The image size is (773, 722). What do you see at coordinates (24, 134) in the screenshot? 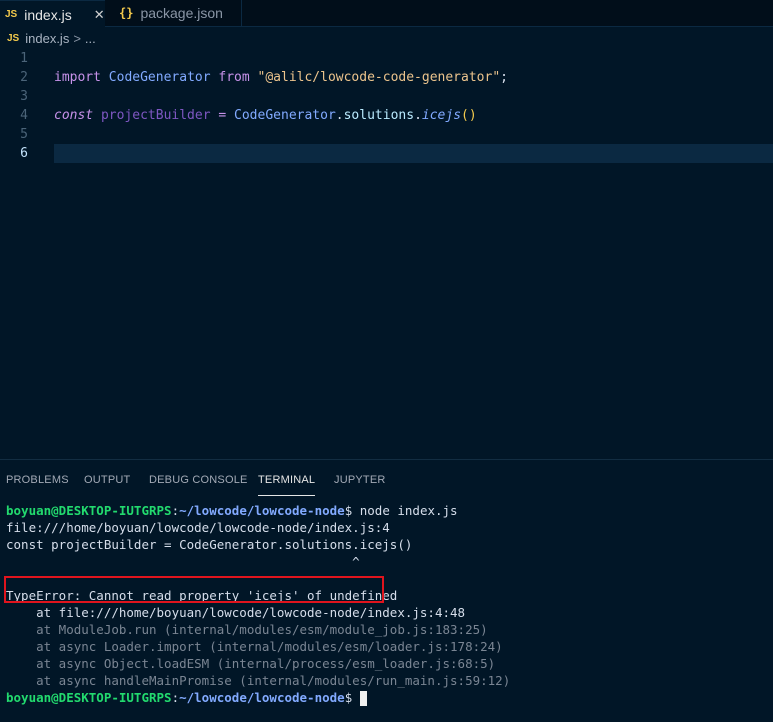
I see `line-number: 5` at bounding box center [24, 134].